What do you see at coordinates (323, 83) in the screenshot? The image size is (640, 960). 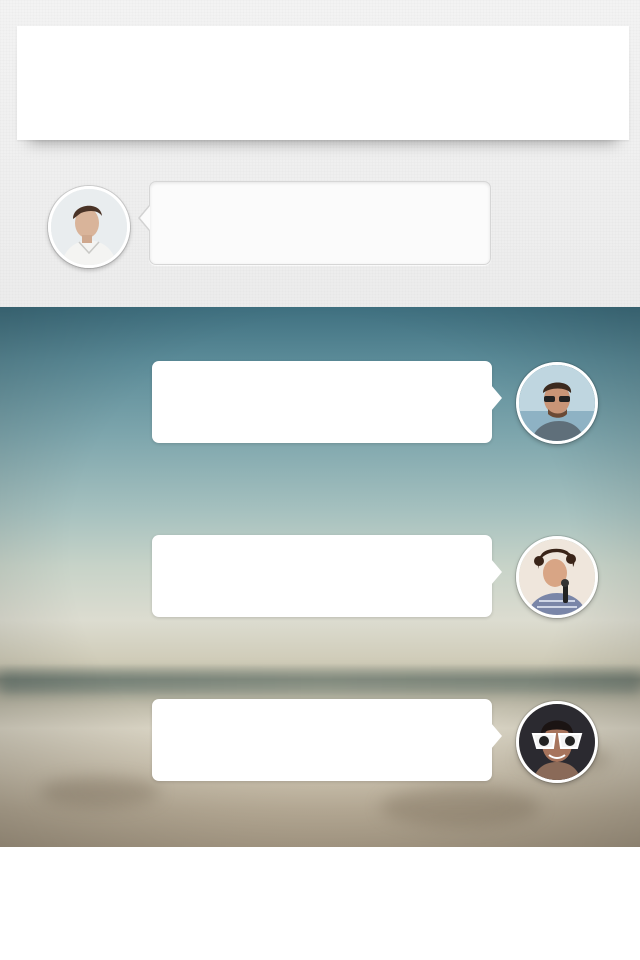 I see `header-card` at bounding box center [323, 83].